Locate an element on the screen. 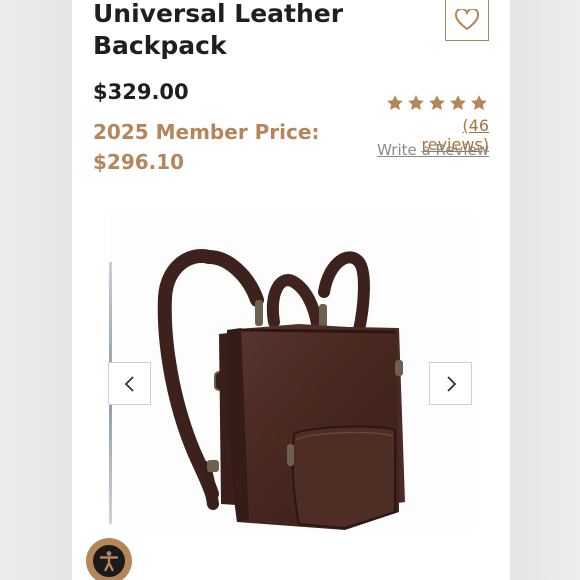 This screenshot has width=580, height=580. carousel-prev-button is located at coordinates (129, 383).